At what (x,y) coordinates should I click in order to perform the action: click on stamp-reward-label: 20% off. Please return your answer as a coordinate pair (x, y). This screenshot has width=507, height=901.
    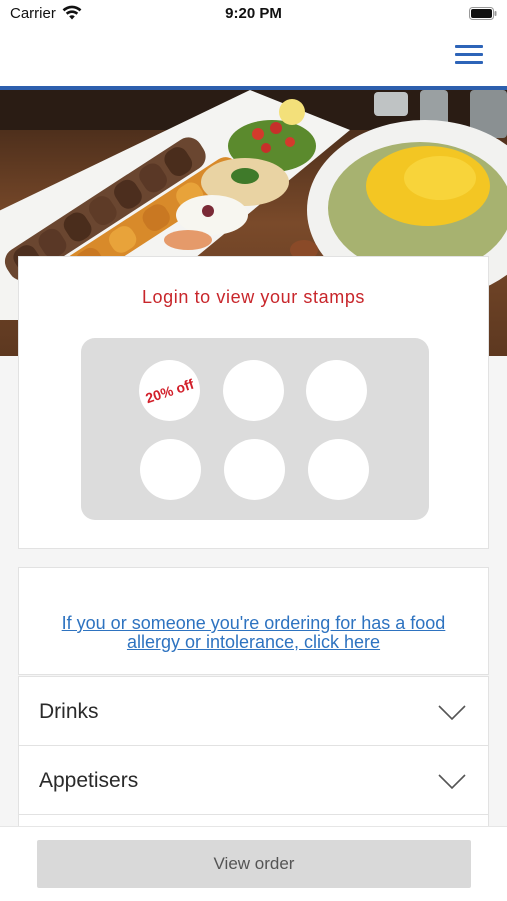
    Looking at the image, I should click on (169, 390).